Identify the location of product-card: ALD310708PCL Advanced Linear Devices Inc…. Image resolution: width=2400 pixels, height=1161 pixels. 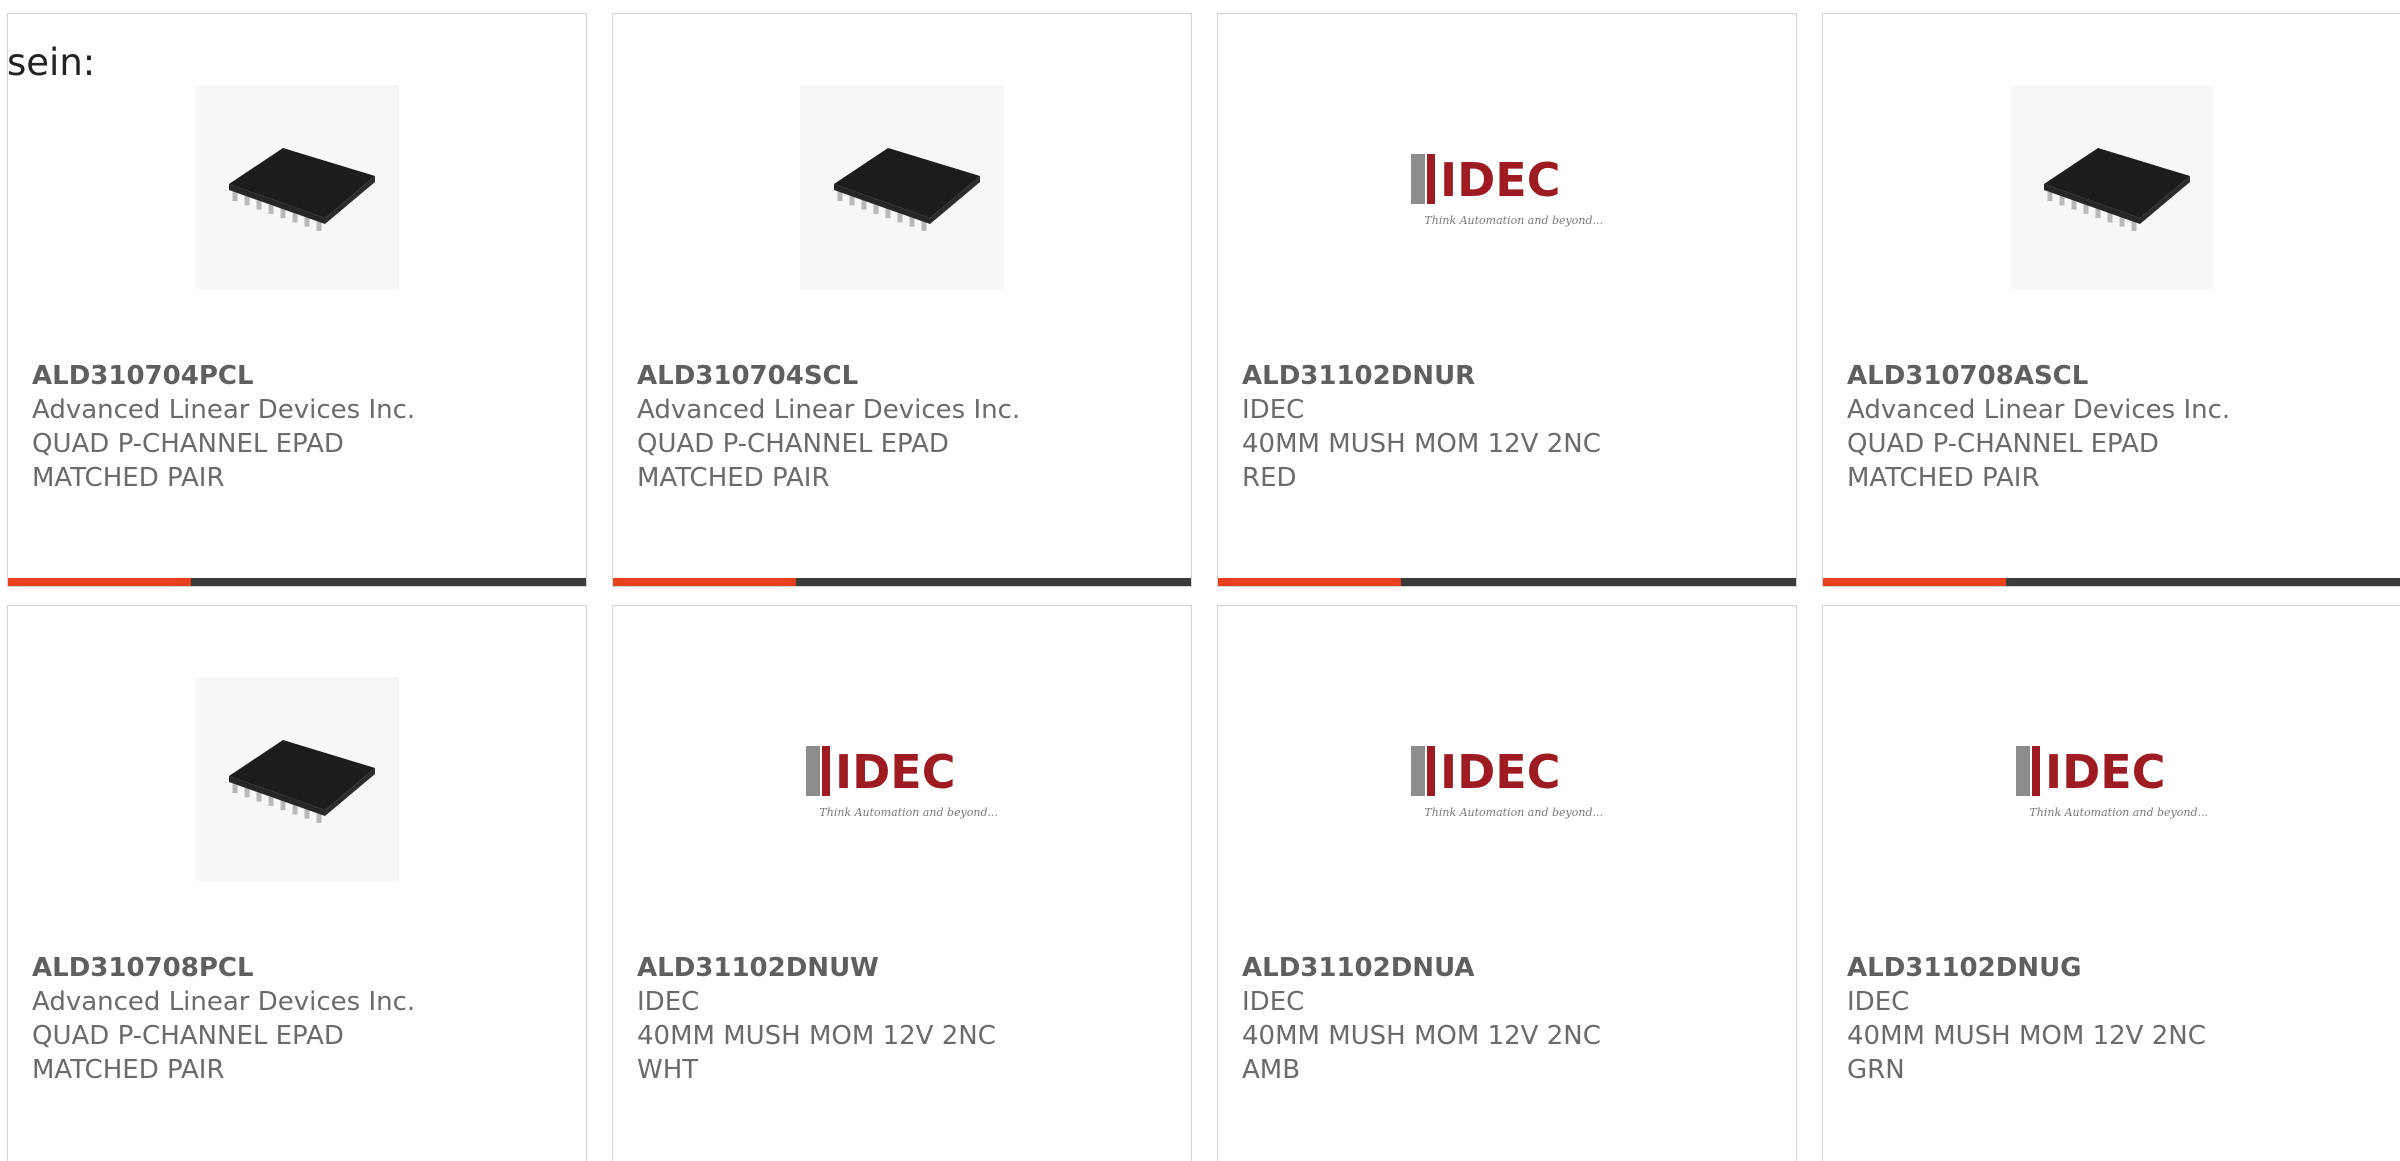
(297, 883).